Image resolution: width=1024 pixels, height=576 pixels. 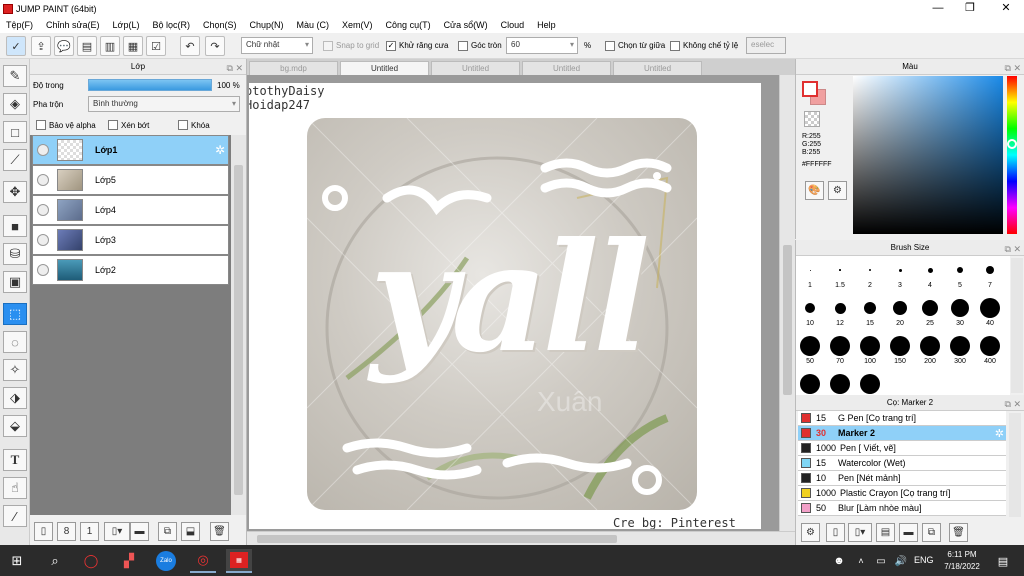 What do you see at coordinates (835, 532) in the screenshot?
I see `brush-export-icon: ▯` at bounding box center [835, 532].